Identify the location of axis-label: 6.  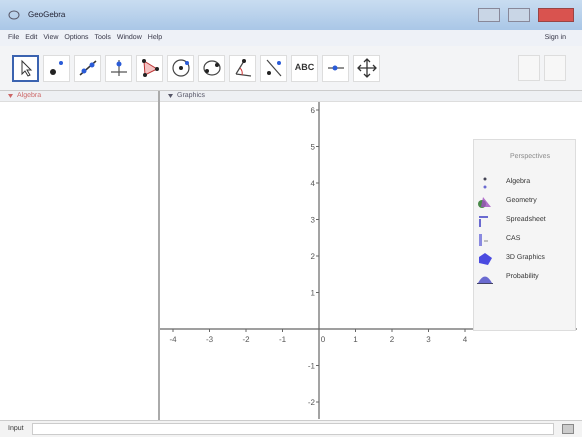
(312, 110).